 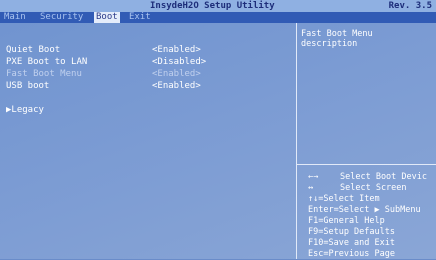 I want to click on option-label: USB boot, so click(x=28, y=86).